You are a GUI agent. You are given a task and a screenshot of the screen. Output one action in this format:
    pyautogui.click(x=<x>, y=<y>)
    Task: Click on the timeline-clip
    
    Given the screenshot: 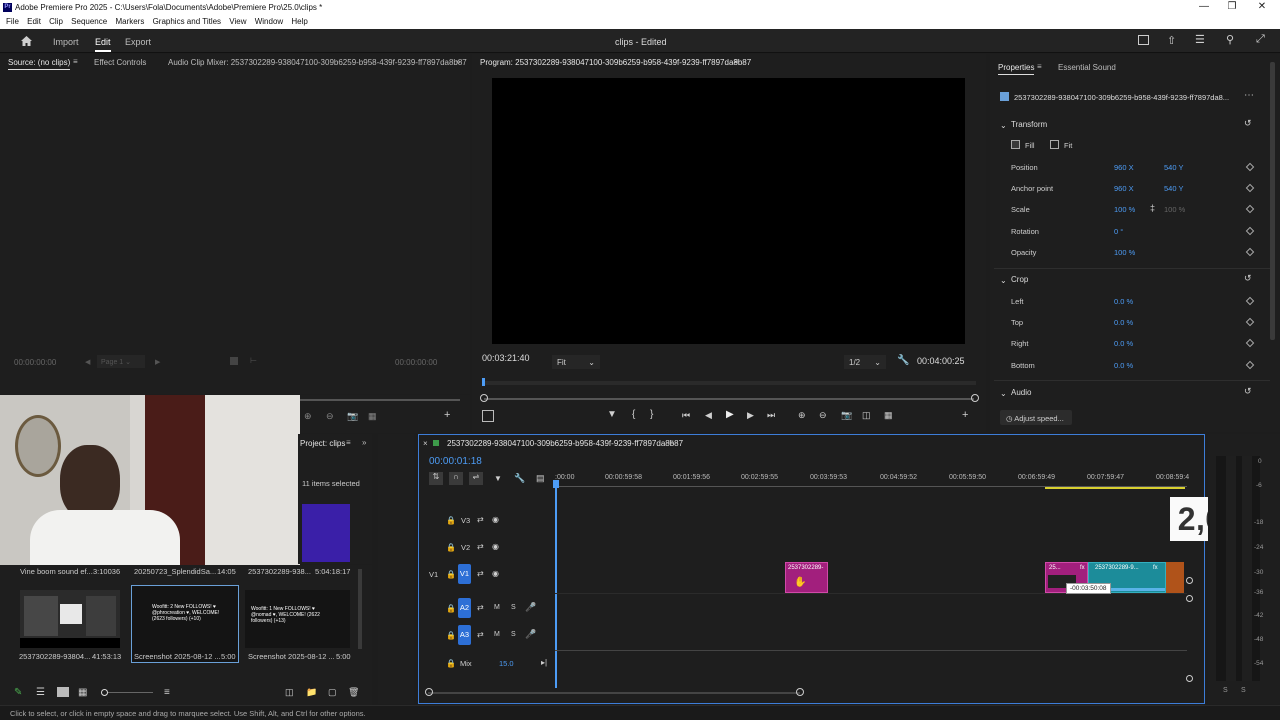 What is the action you would take?
    pyautogui.click(x=1175, y=577)
    